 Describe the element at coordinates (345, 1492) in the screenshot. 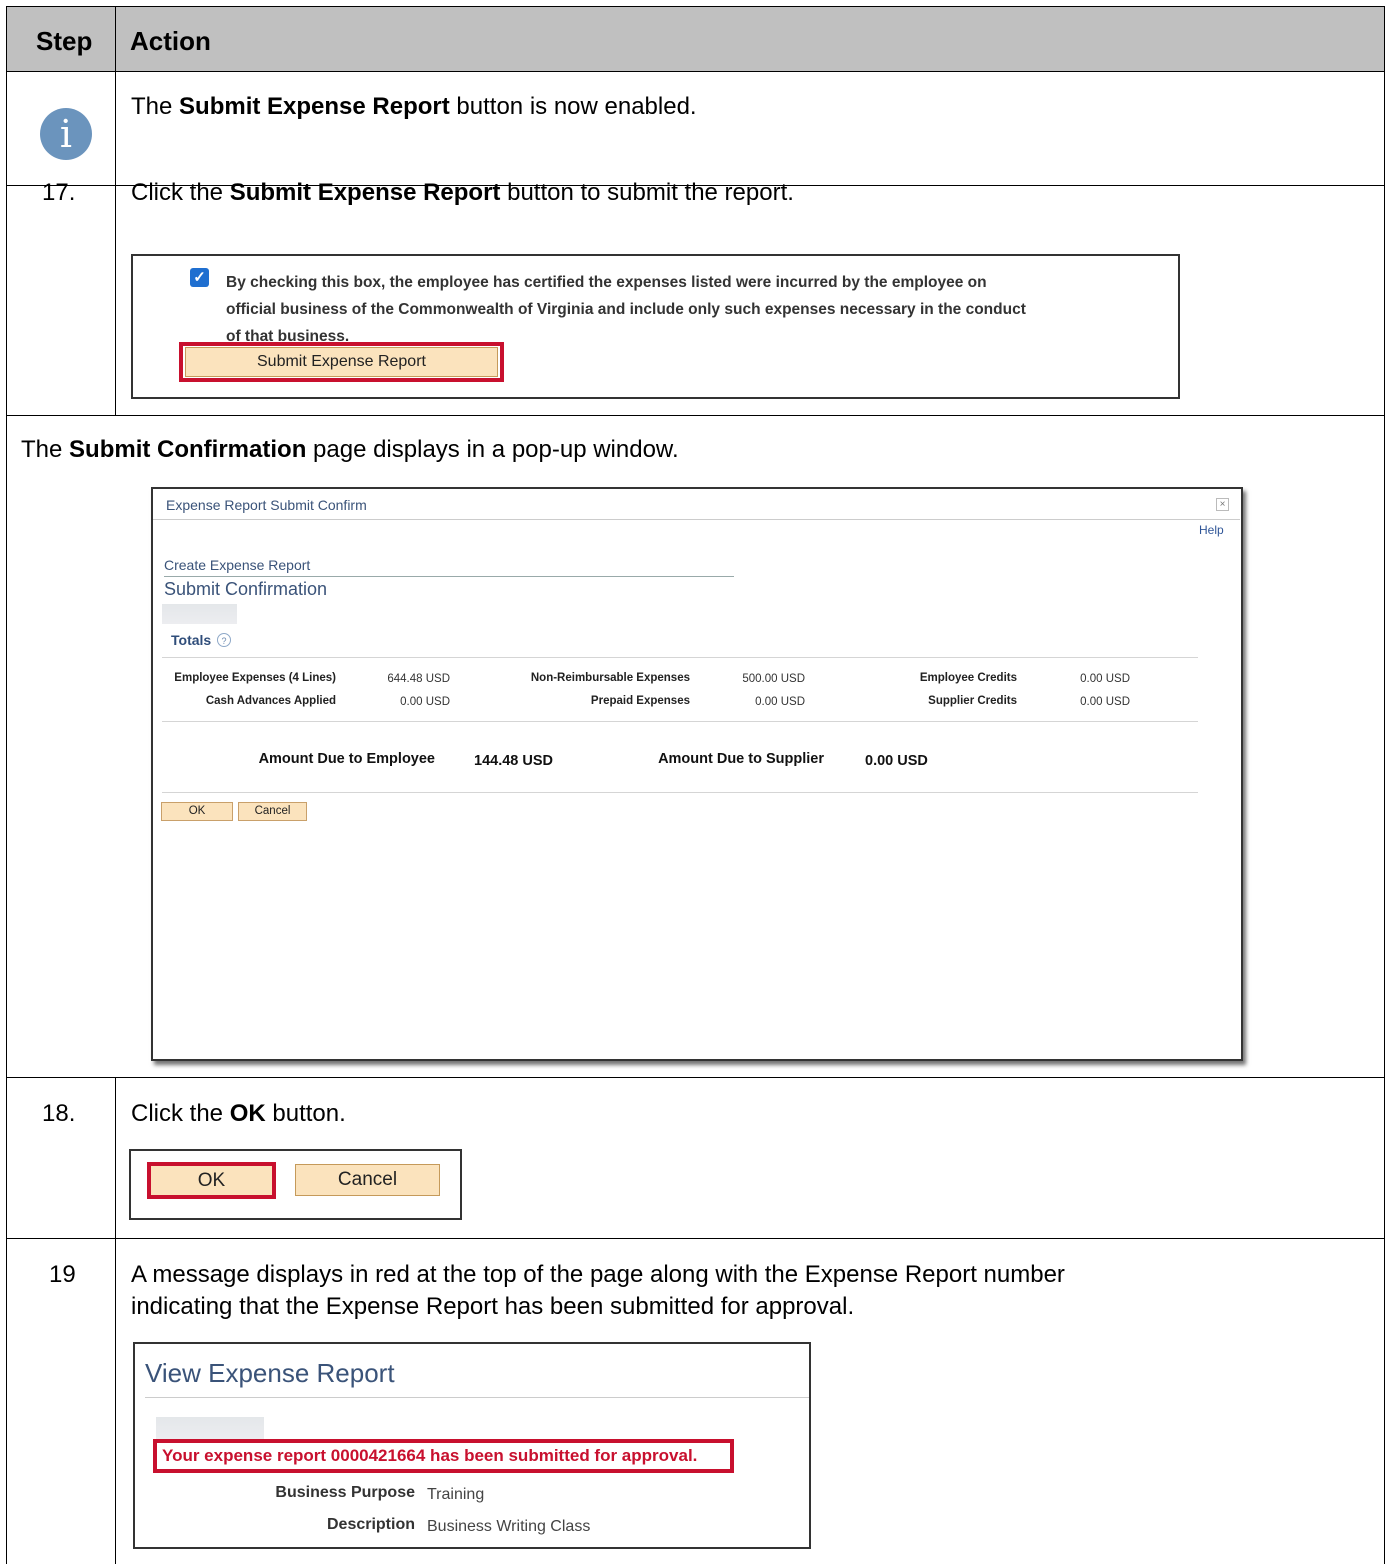

I see `business-purpose-label: Business Purpose` at that location.